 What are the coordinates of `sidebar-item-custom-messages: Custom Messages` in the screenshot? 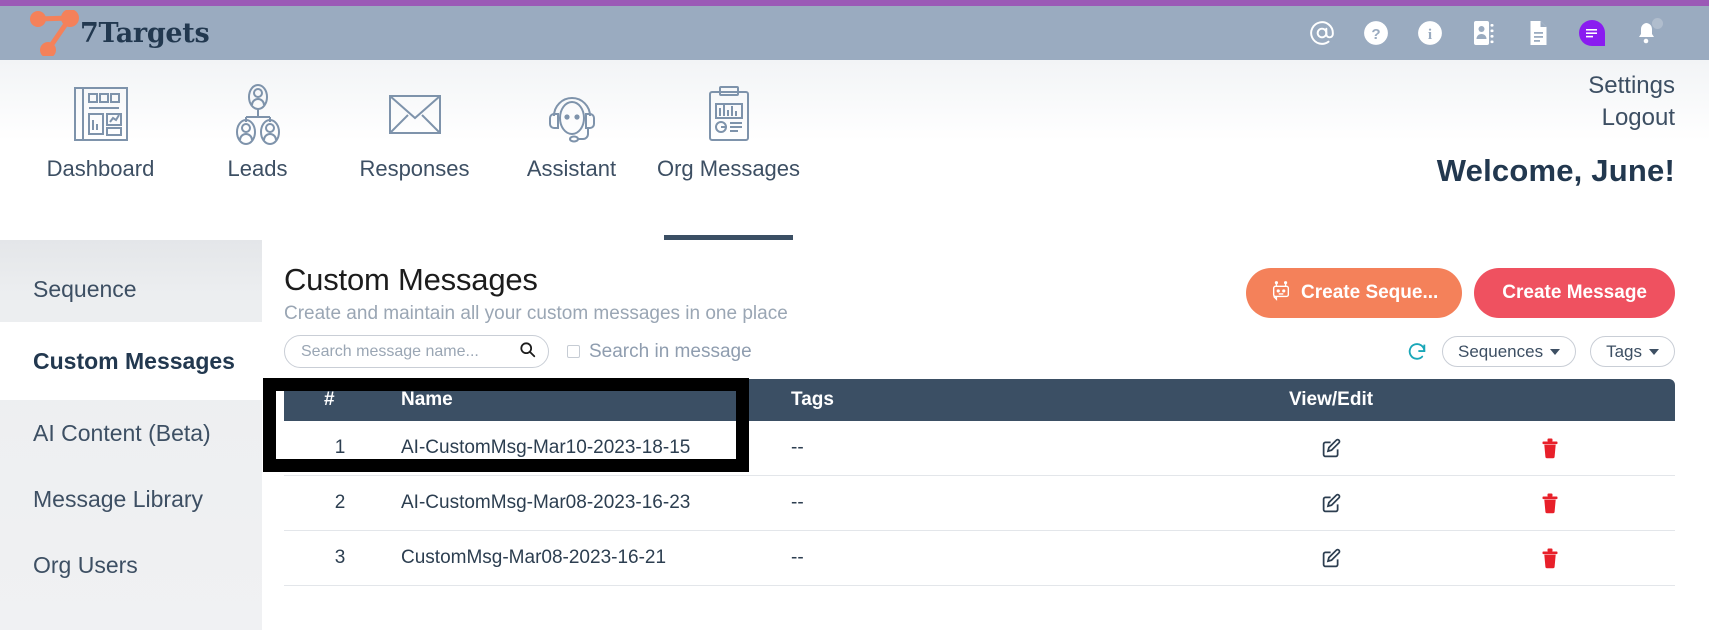 It's located at (131, 361).